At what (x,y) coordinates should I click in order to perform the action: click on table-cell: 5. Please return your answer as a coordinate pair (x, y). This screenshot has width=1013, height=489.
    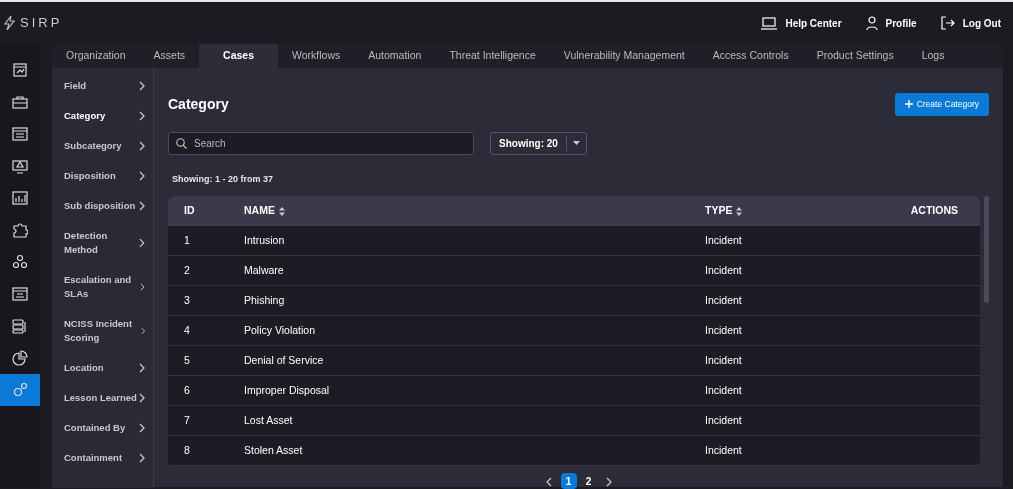
    Looking at the image, I should click on (187, 359).